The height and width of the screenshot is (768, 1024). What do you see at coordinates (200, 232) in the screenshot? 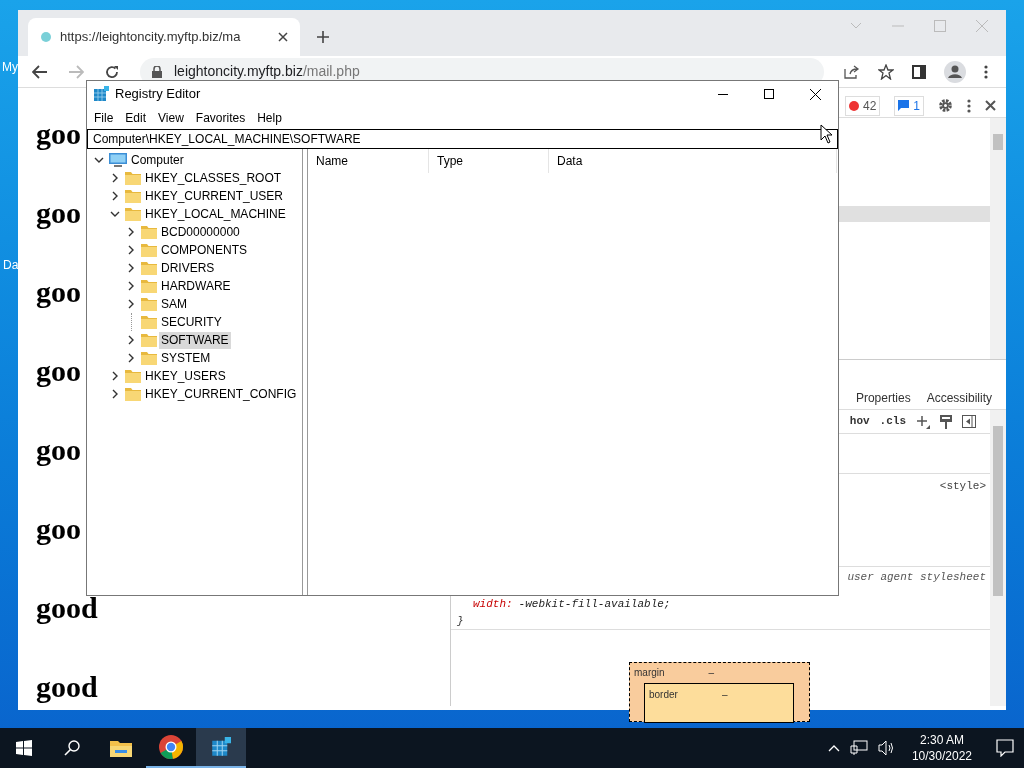
I see `tree-item: BCD00000000` at bounding box center [200, 232].